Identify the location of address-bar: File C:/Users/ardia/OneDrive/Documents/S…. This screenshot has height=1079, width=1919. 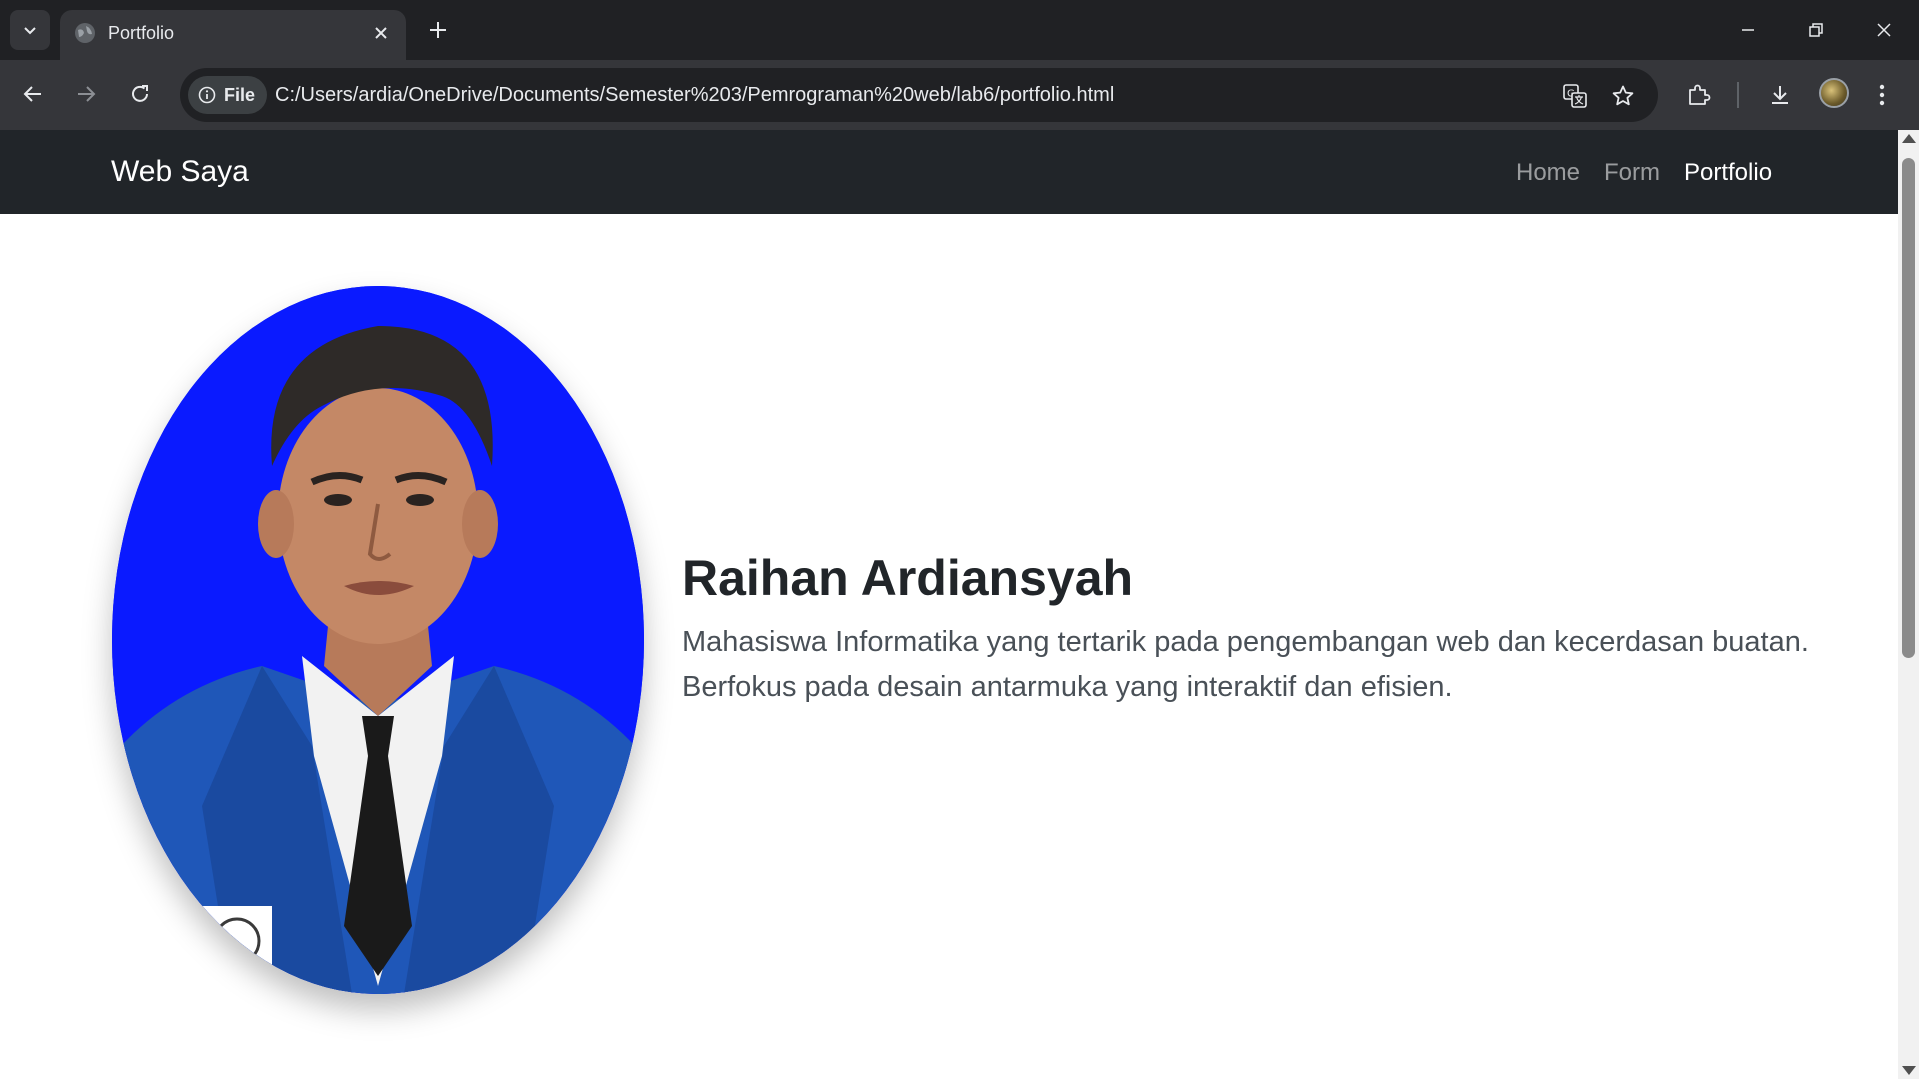
(919, 95).